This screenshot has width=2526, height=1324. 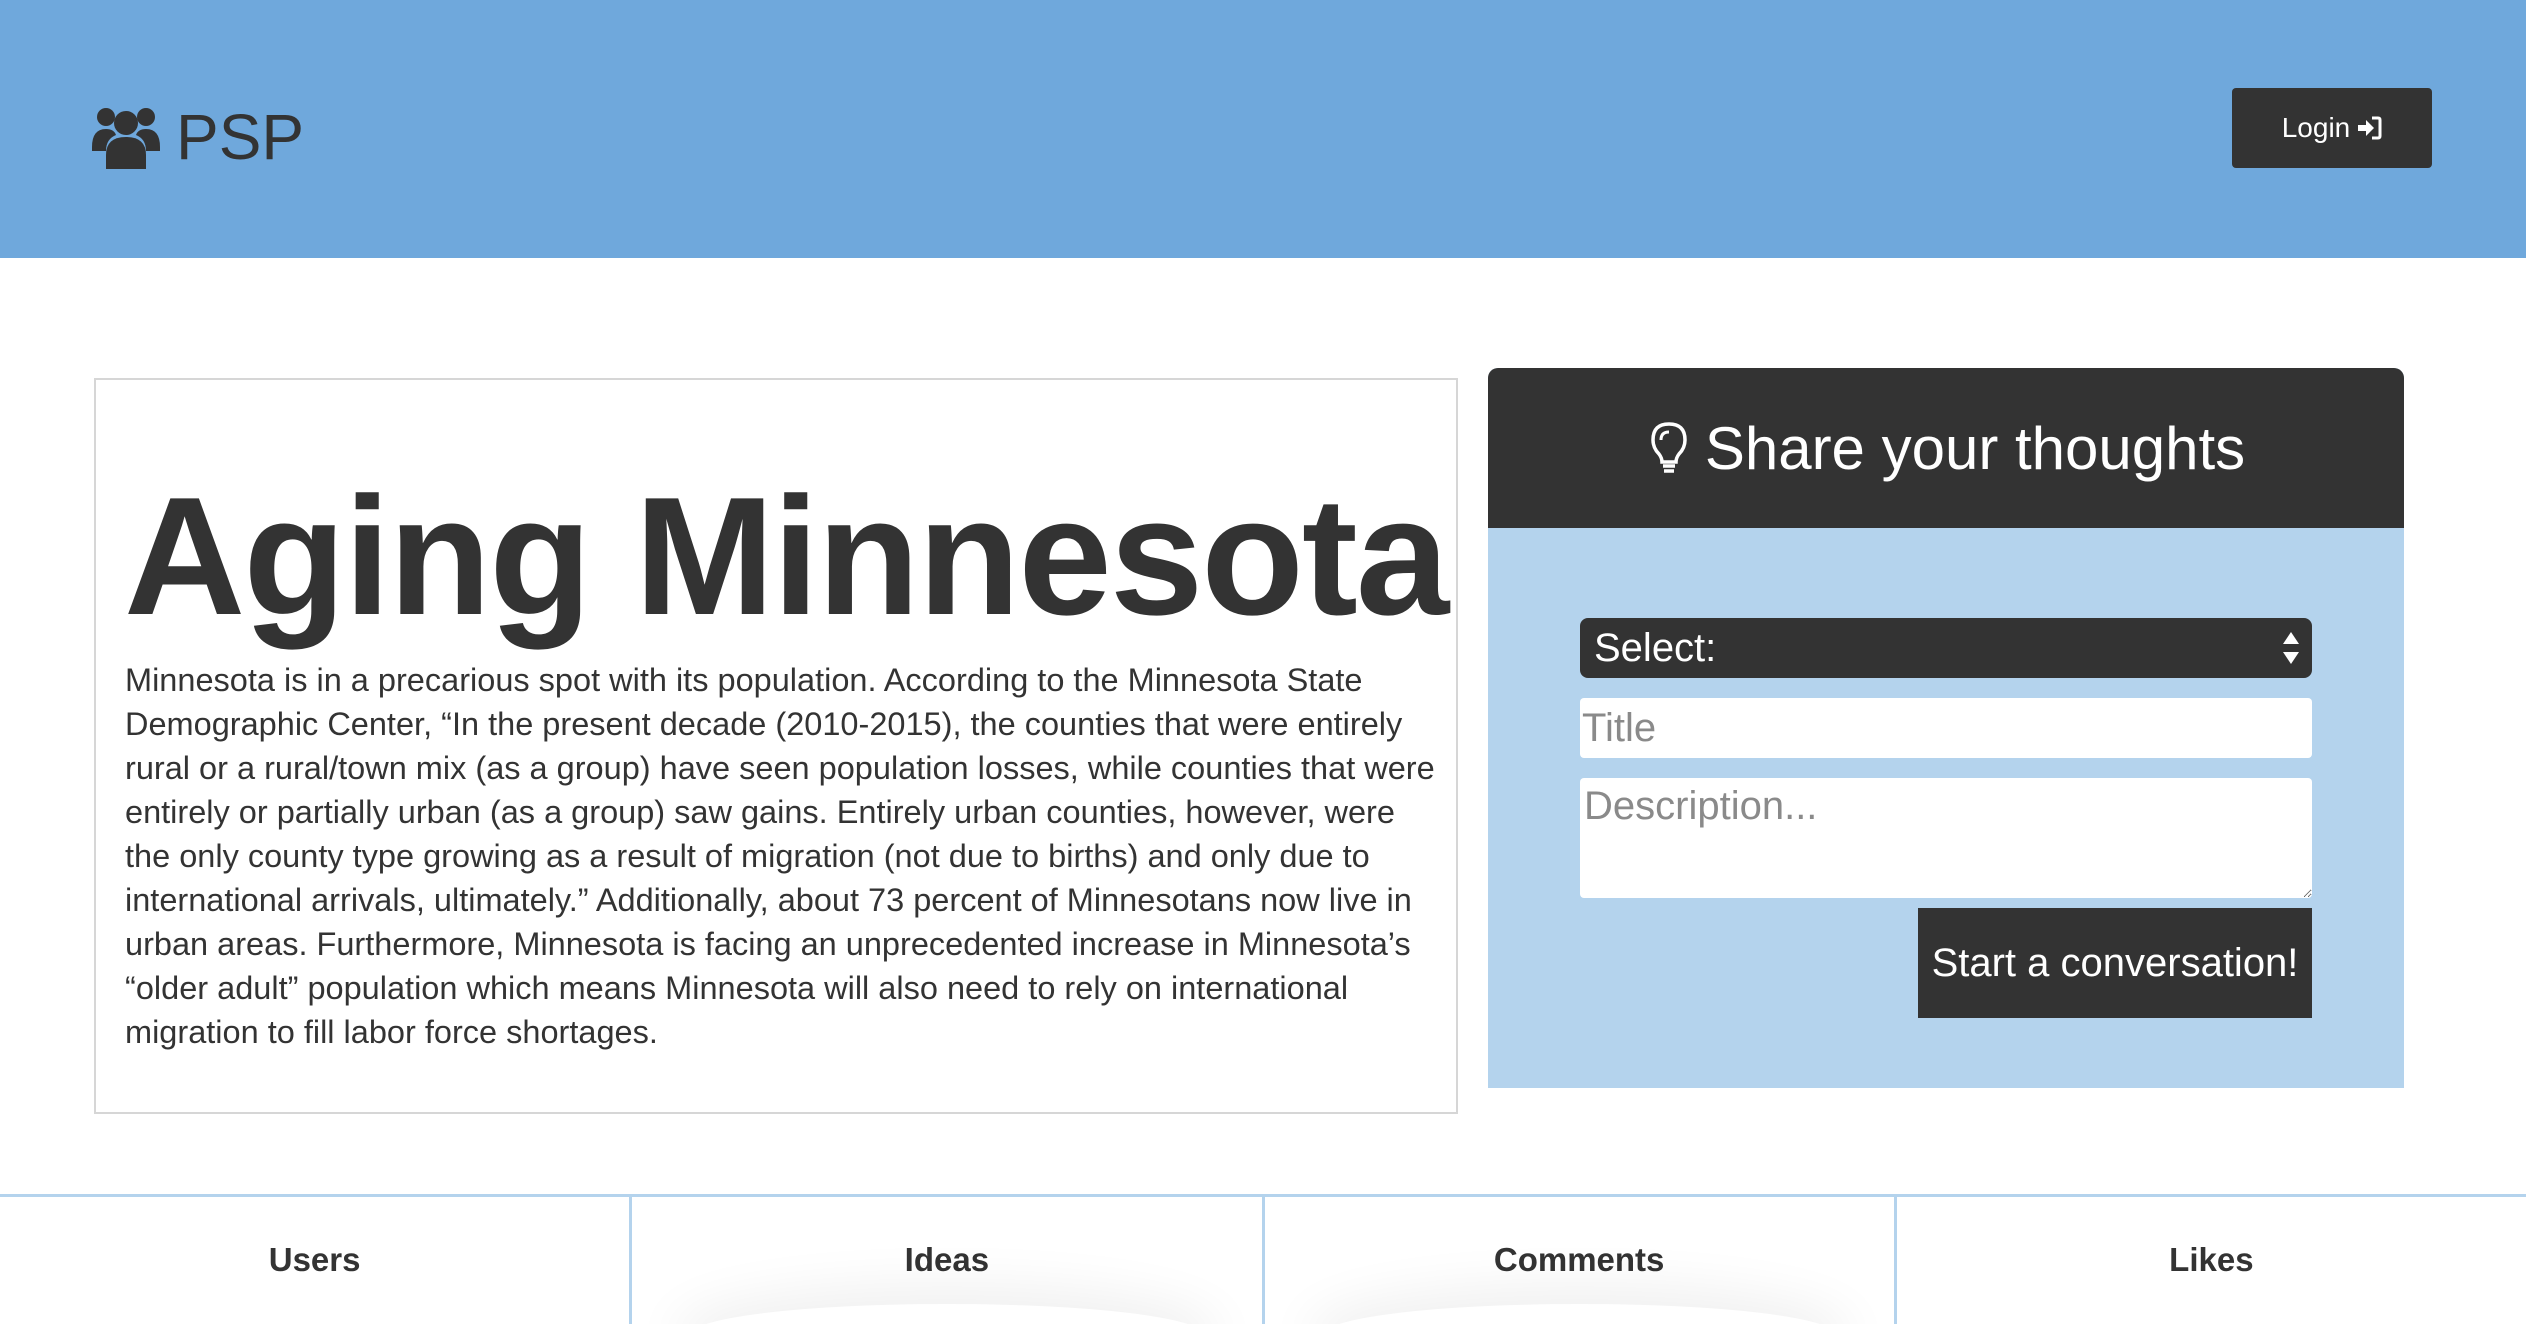 I want to click on select-arrows-icon, so click(x=2291, y=648).